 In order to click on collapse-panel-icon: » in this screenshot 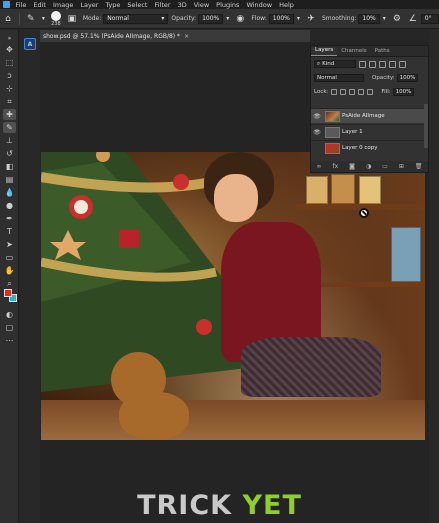, I will do `click(9, 38)`.